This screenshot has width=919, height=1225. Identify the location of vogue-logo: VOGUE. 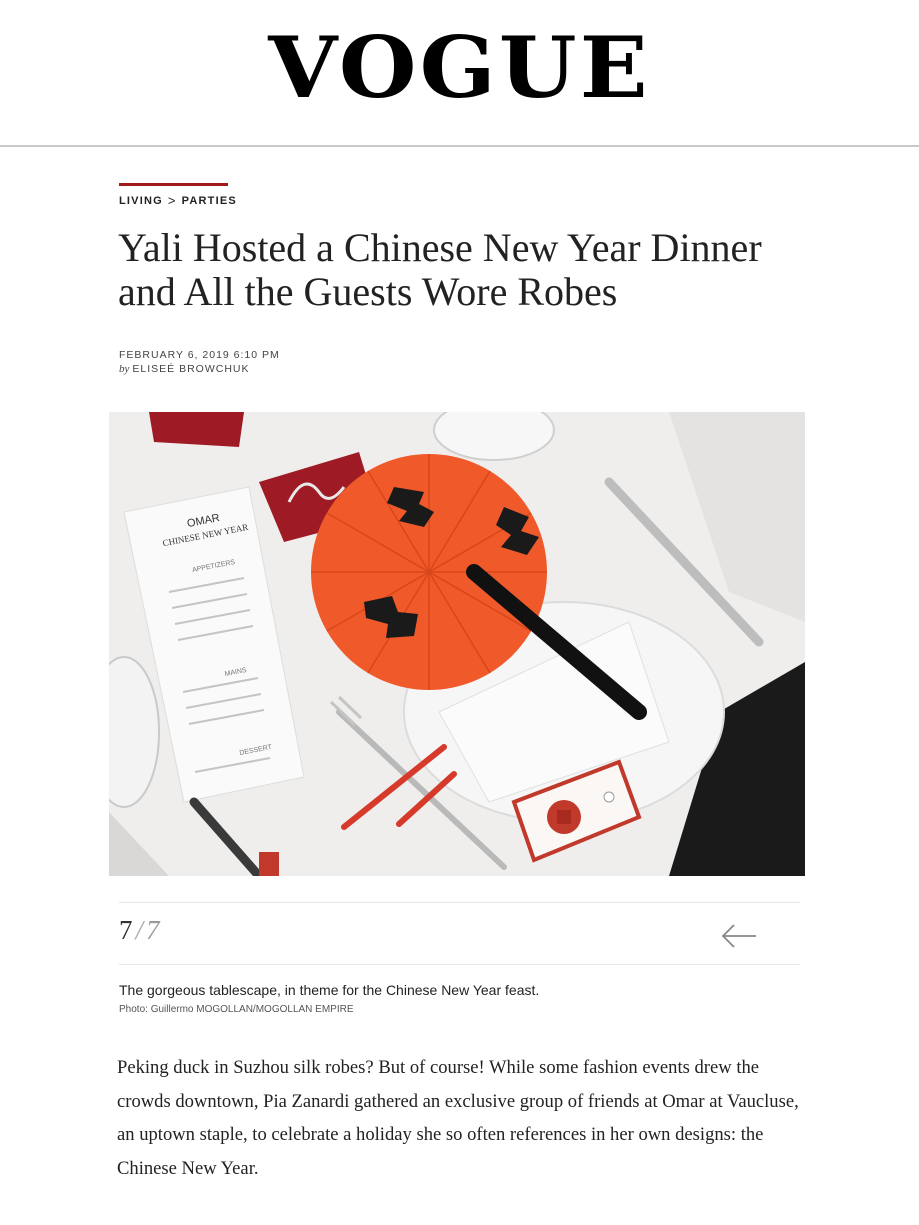
(459, 68).